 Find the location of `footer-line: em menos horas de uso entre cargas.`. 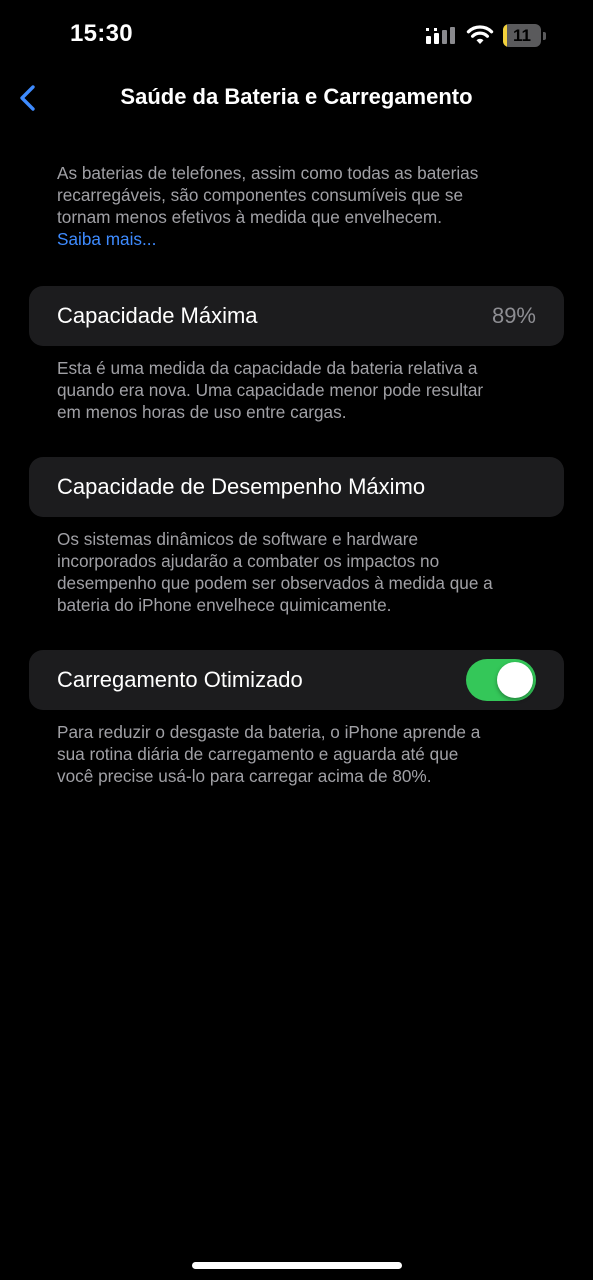

footer-line: em menos horas de uso entre cargas. is located at coordinates (202, 412).